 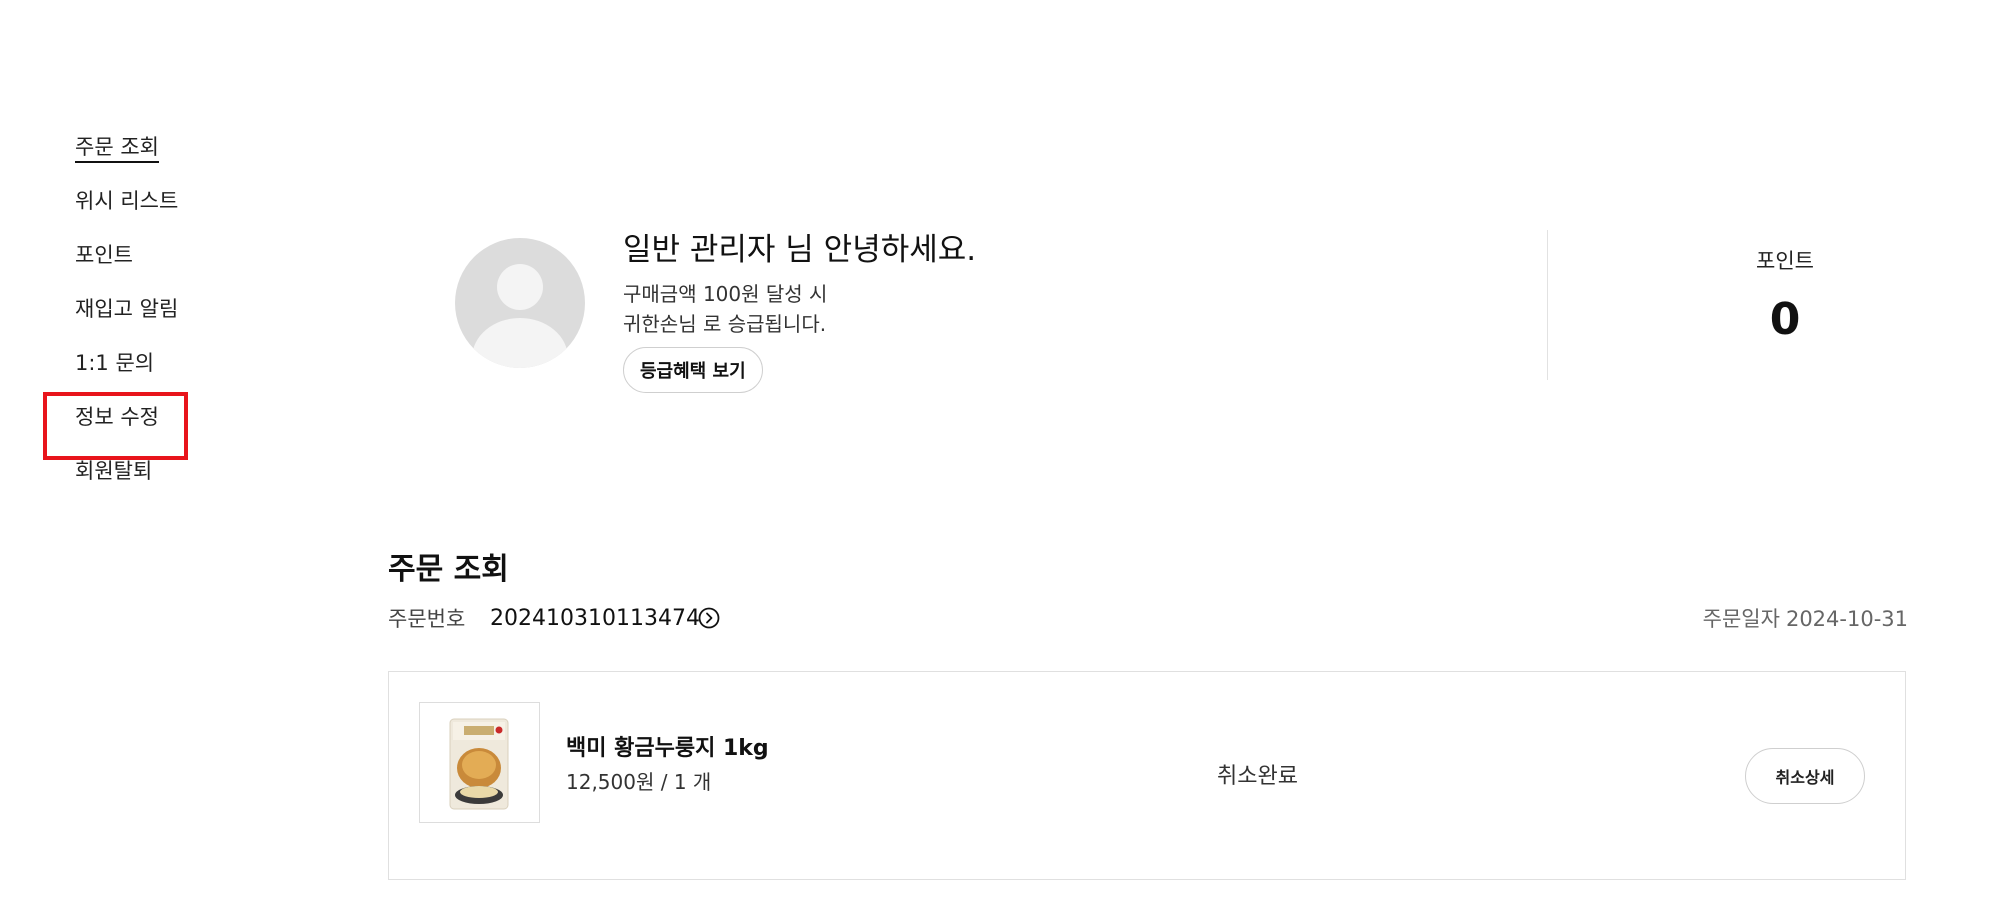 What do you see at coordinates (667, 746) in the screenshot?
I see `product-name: 백미 황금누룽지 1kg` at bounding box center [667, 746].